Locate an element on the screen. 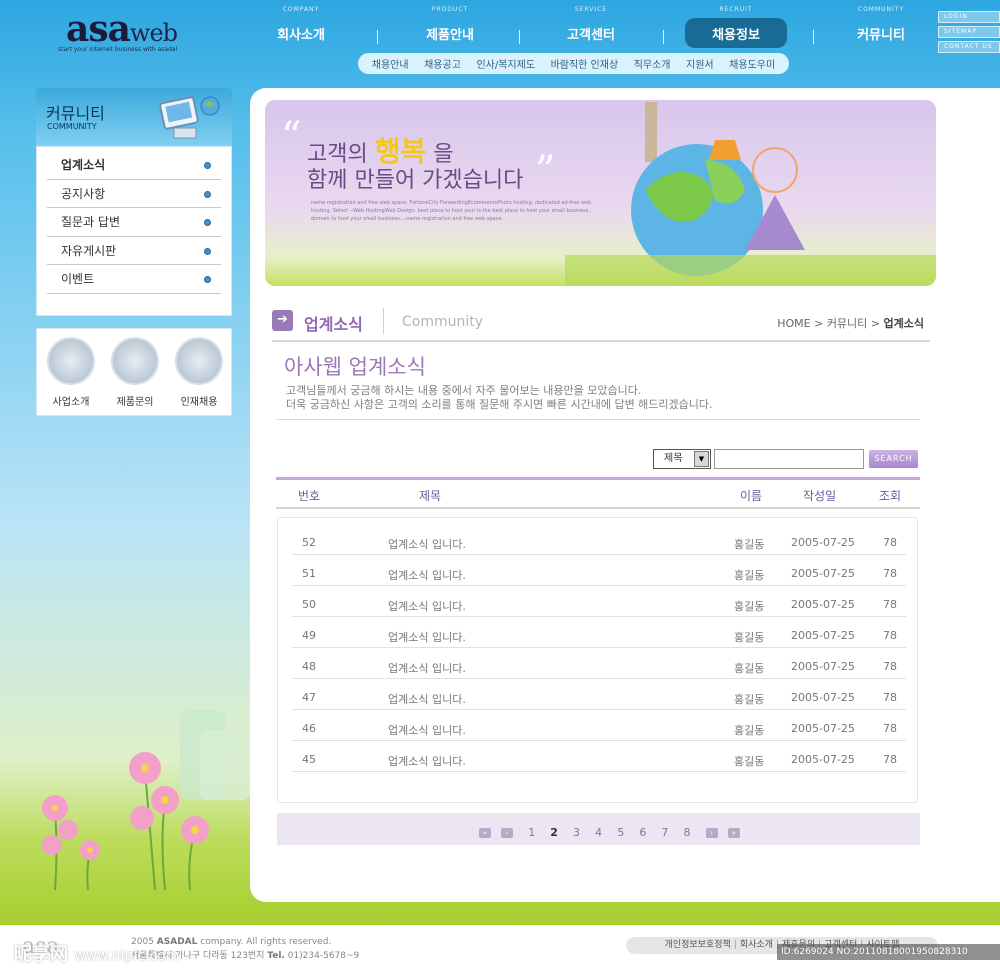 The width and height of the screenshot is (1000, 972). breadcrumb-parent: 커뮤니티 is located at coordinates (847, 323).